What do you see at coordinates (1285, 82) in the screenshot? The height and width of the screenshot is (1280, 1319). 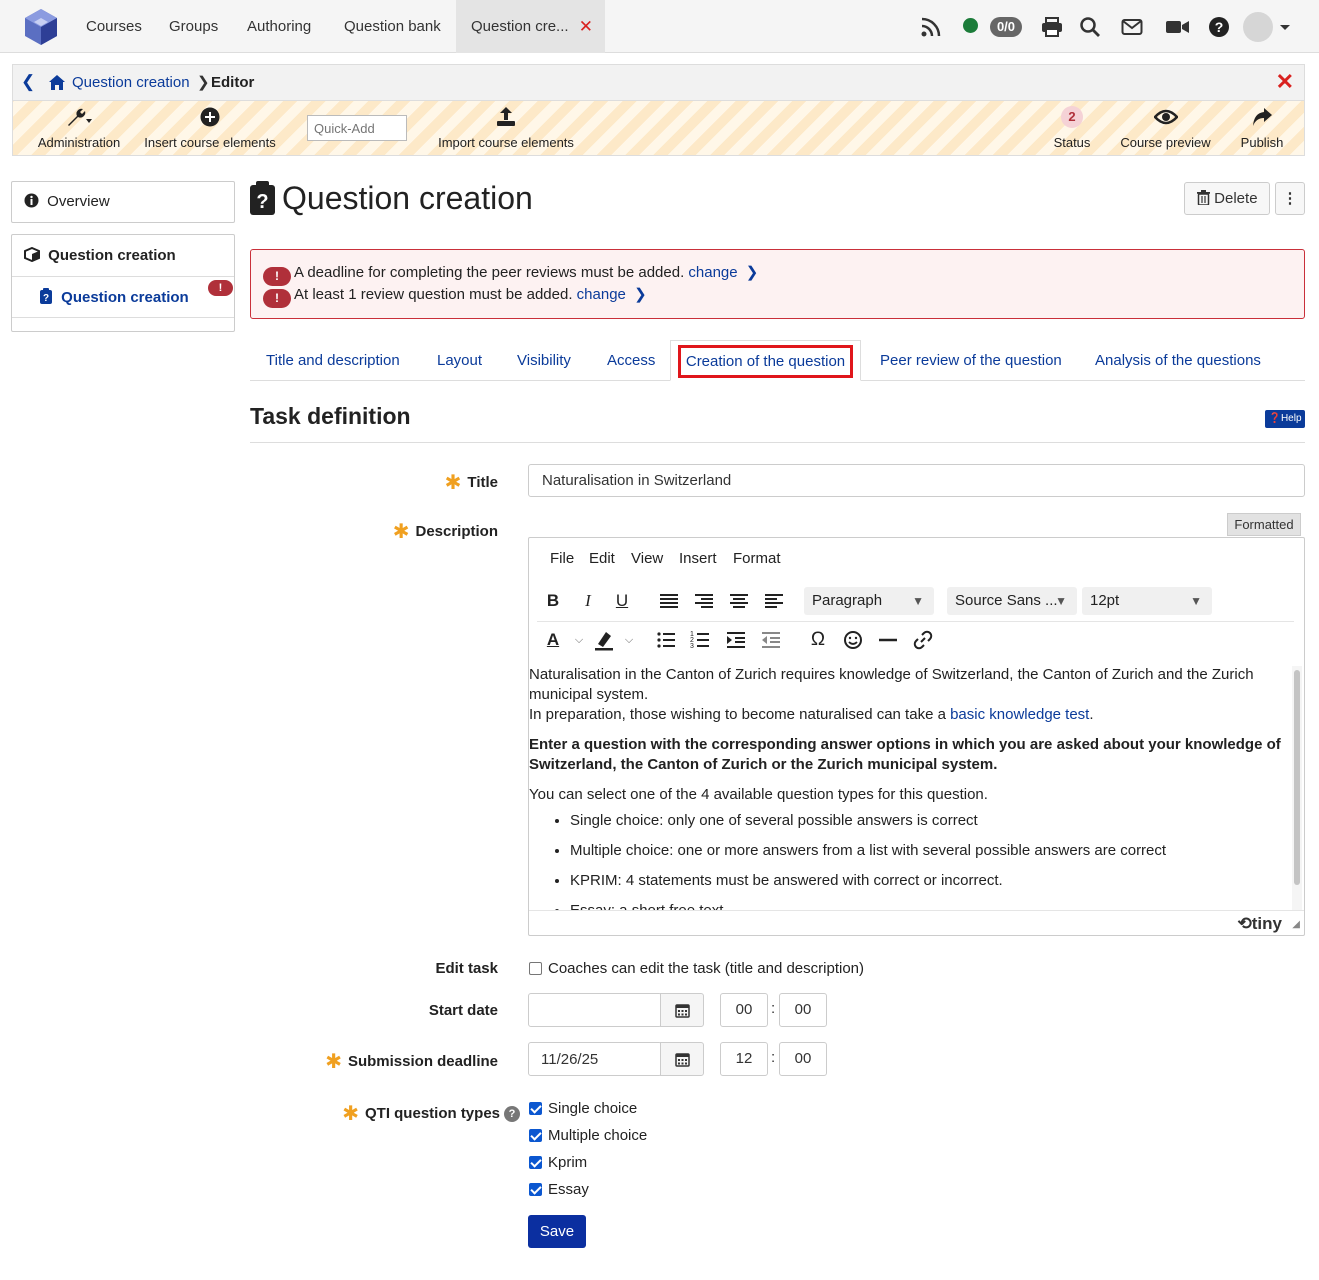 I see `close-editor-icon: ✕` at bounding box center [1285, 82].